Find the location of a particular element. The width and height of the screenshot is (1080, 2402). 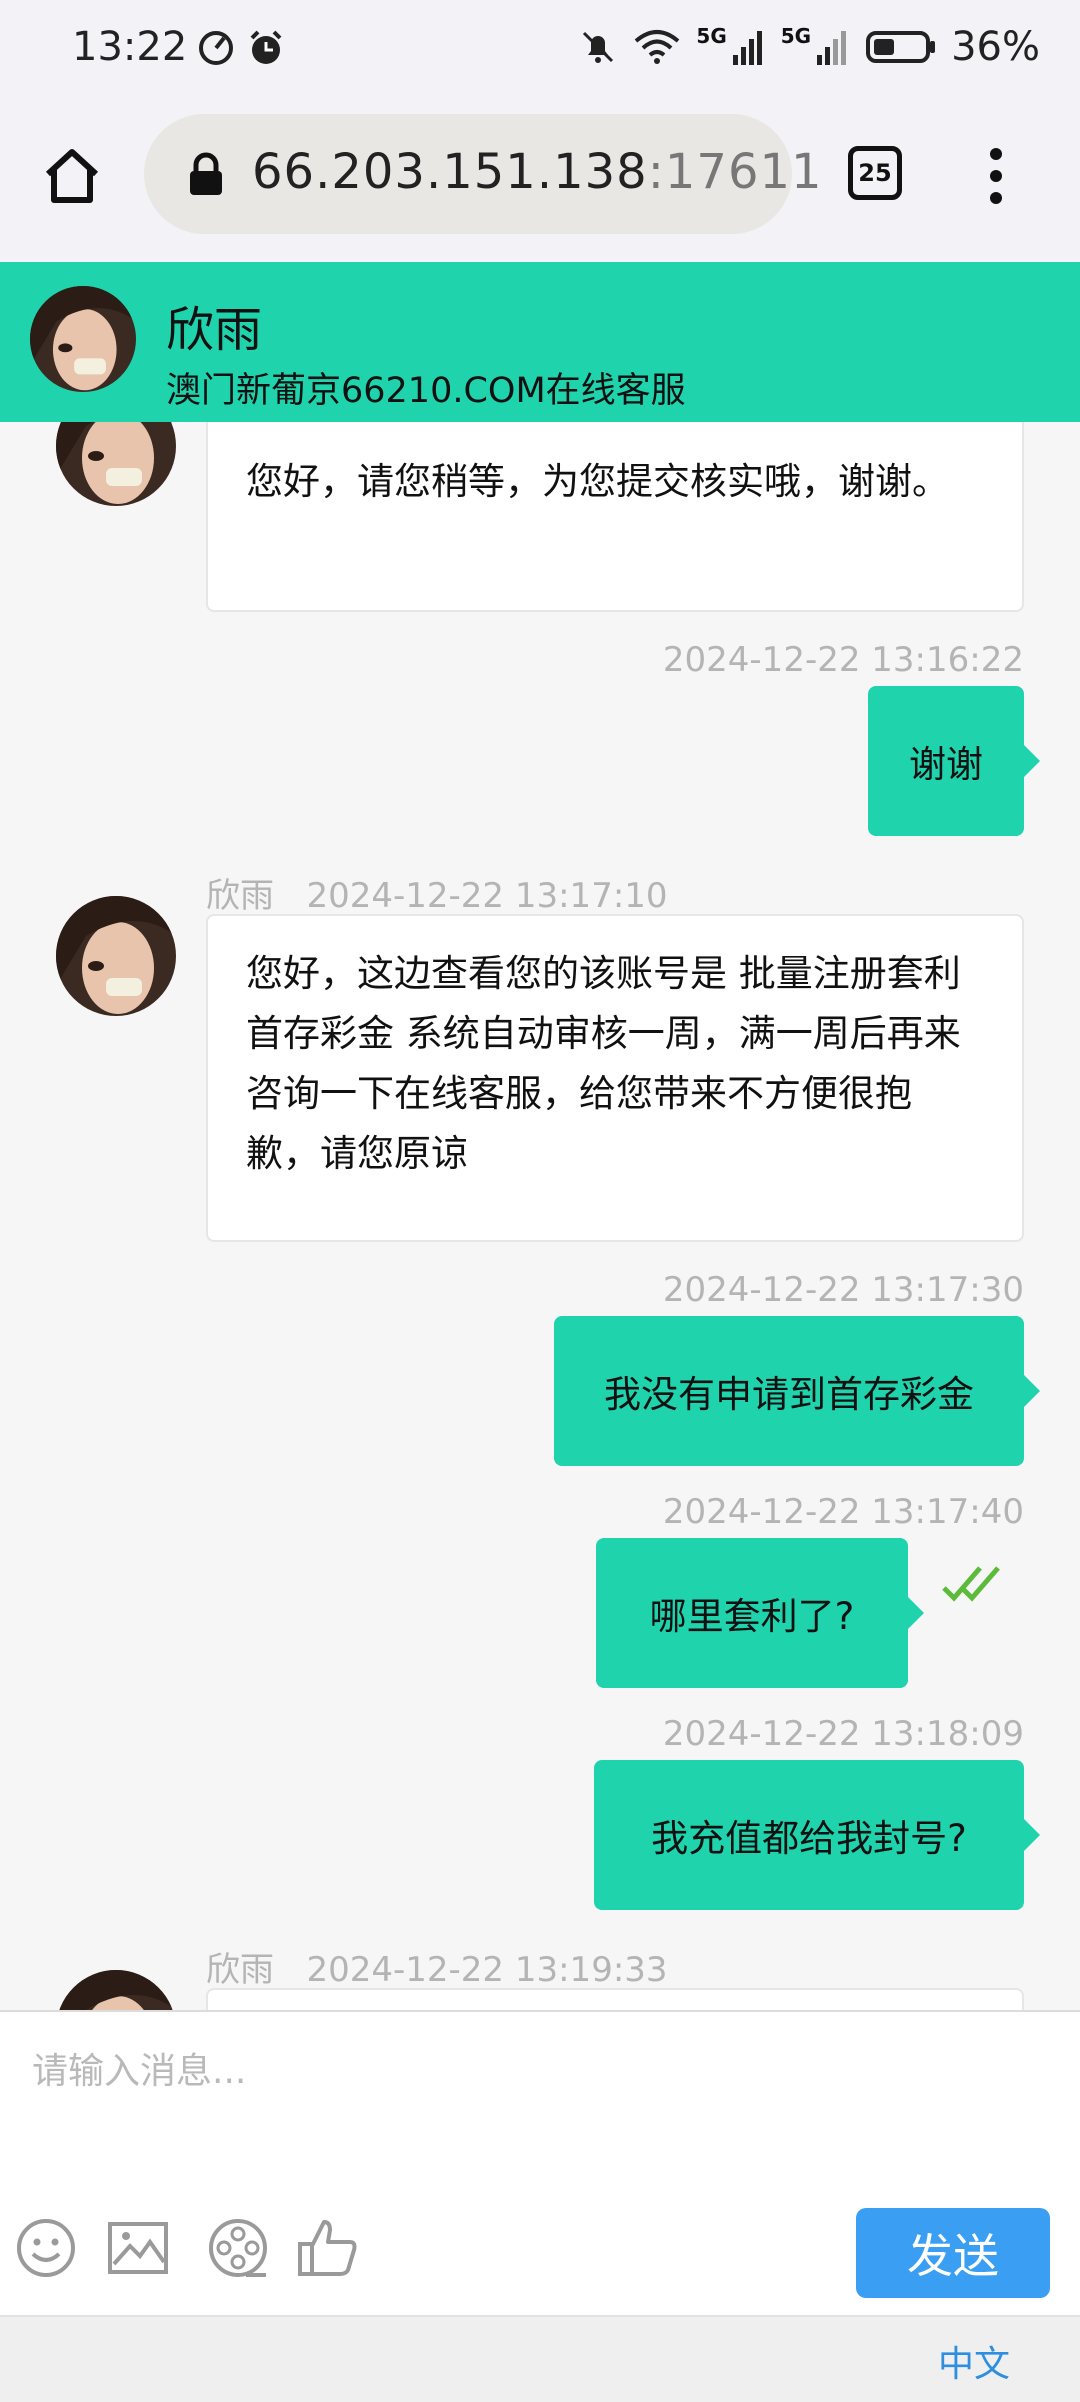

language-switch: 中文 is located at coordinates (974, 2361).